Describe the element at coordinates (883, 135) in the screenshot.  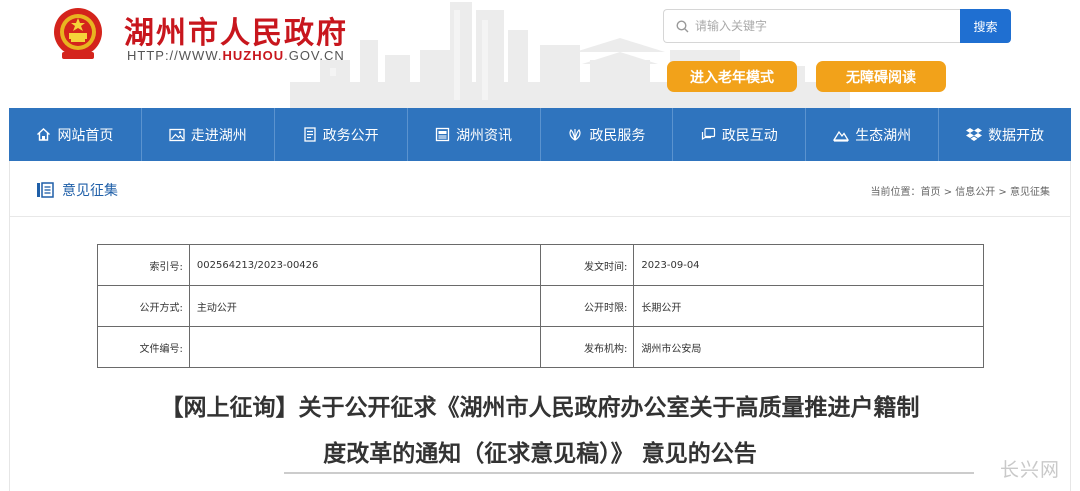
I see `nav-label: 生态湖州` at that location.